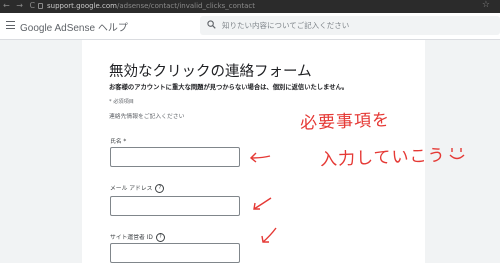 Image resolution: width=500 pixels, height=263 pixels. I want to click on lock-icon, so click(40, 6).